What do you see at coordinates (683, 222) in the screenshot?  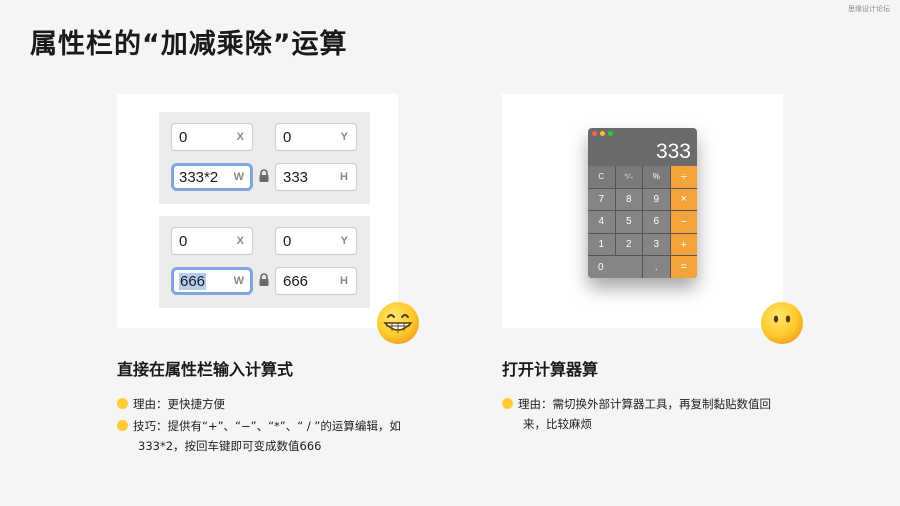 I see `subtract-key: −` at bounding box center [683, 222].